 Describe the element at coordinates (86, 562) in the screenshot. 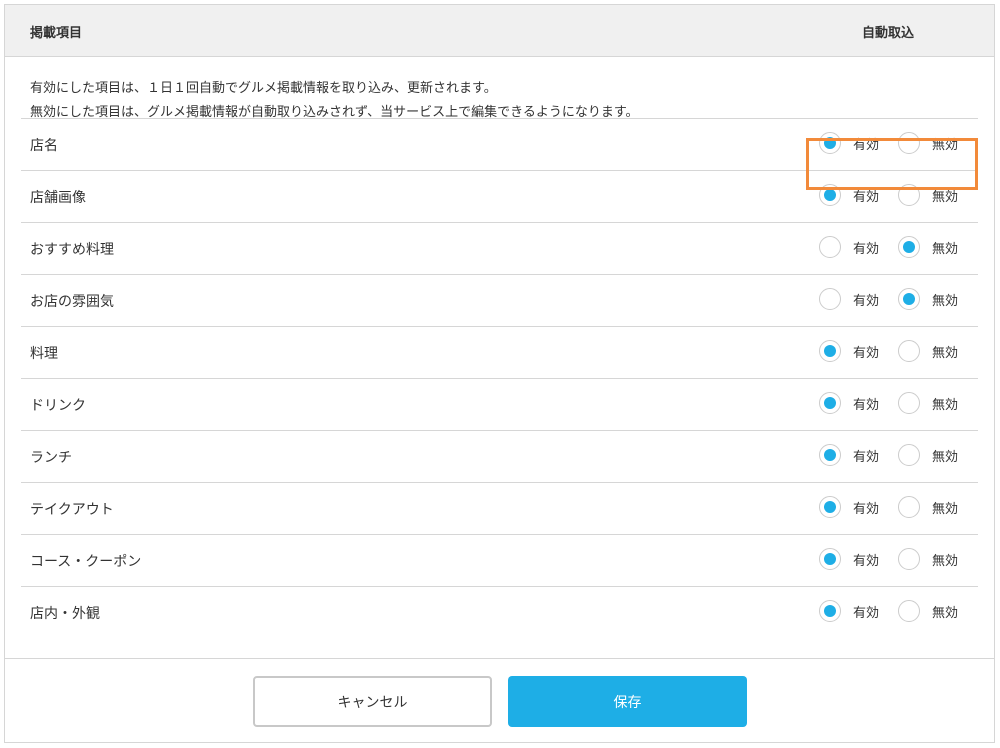

I see `item-label: コース・クーポン` at that location.